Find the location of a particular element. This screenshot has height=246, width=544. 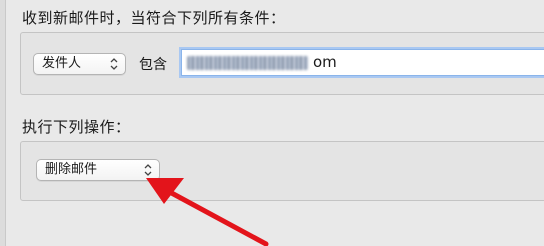

obscured-email-text is located at coordinates (247, 63).